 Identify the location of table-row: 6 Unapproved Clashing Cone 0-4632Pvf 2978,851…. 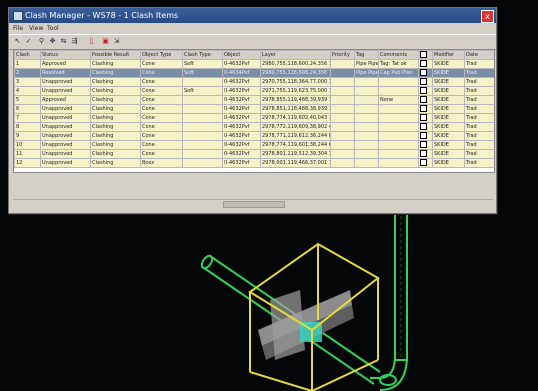
(254, 109).